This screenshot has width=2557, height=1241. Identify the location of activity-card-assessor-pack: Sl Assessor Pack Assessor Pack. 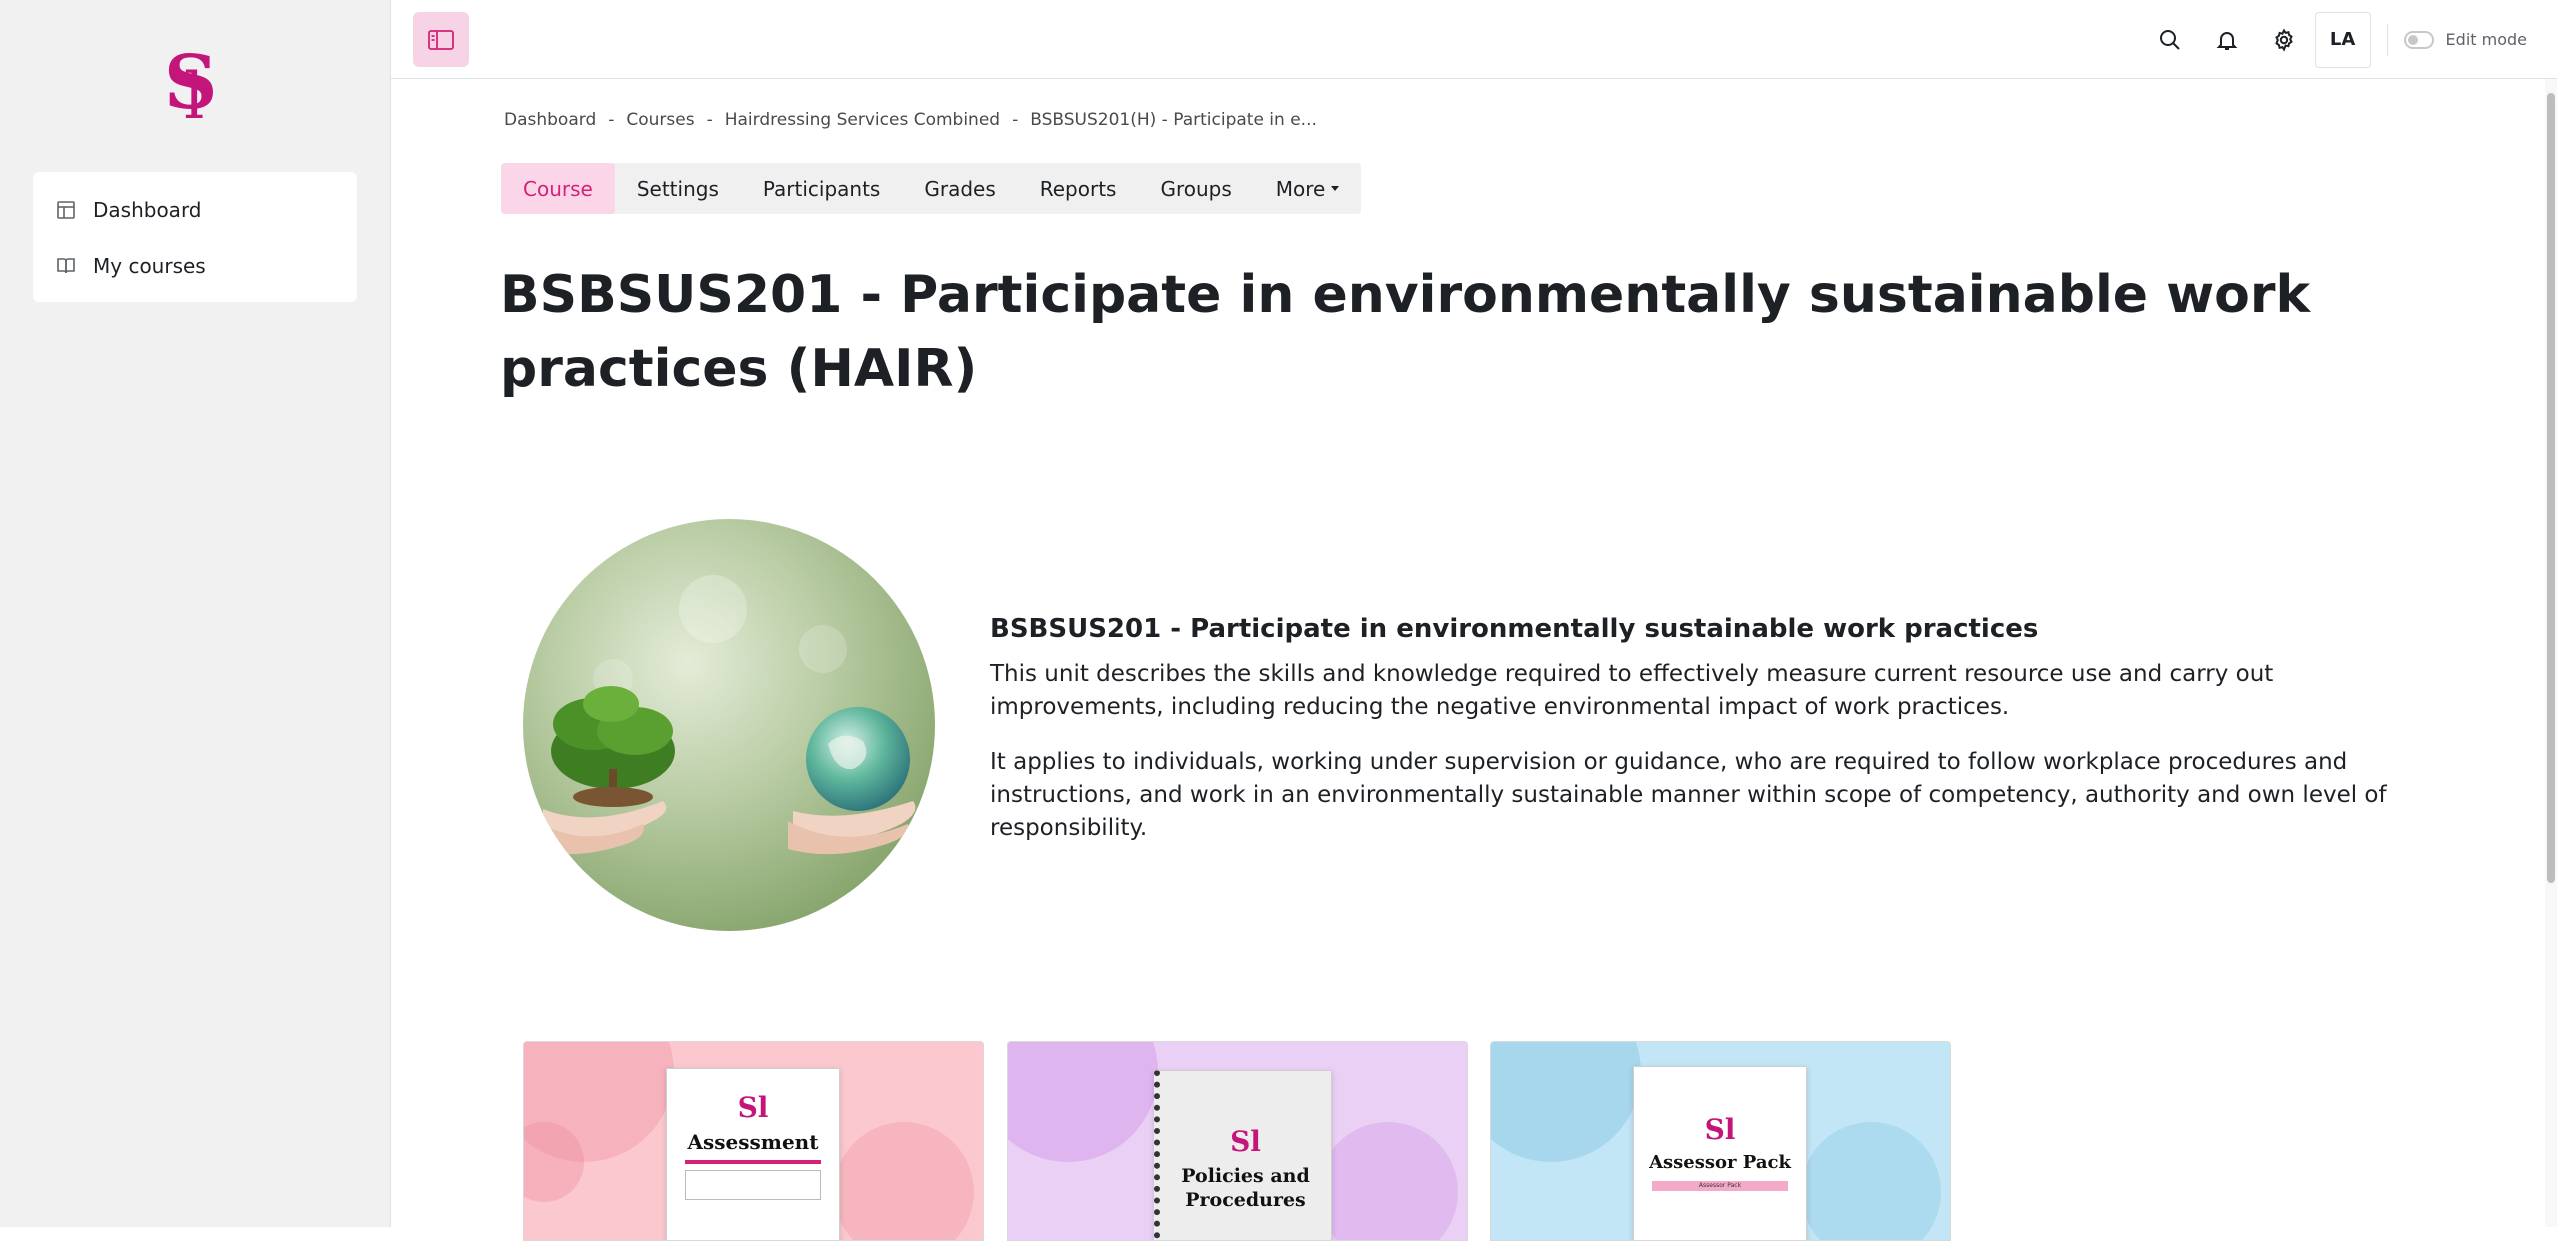
(1720, 1141).